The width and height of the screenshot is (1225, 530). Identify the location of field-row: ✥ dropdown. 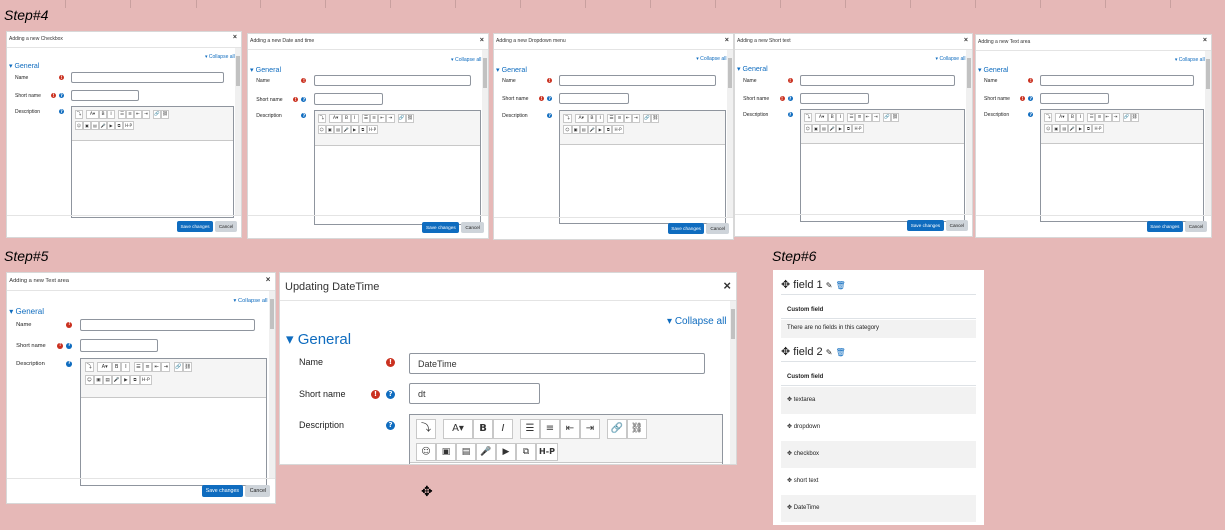
(878, 427).